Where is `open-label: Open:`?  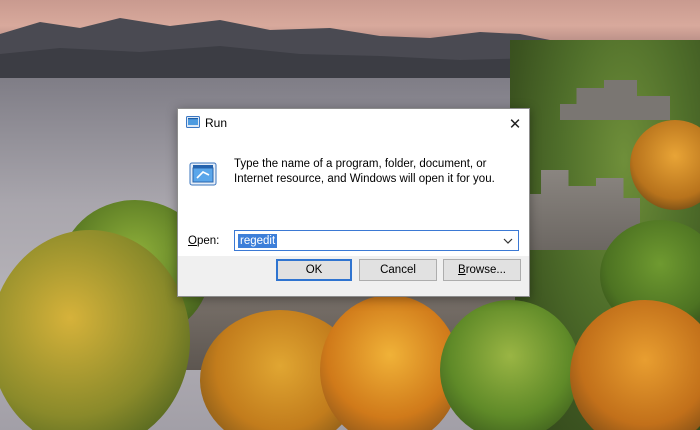
open-label: Open: is located at coordinates (204, 241).